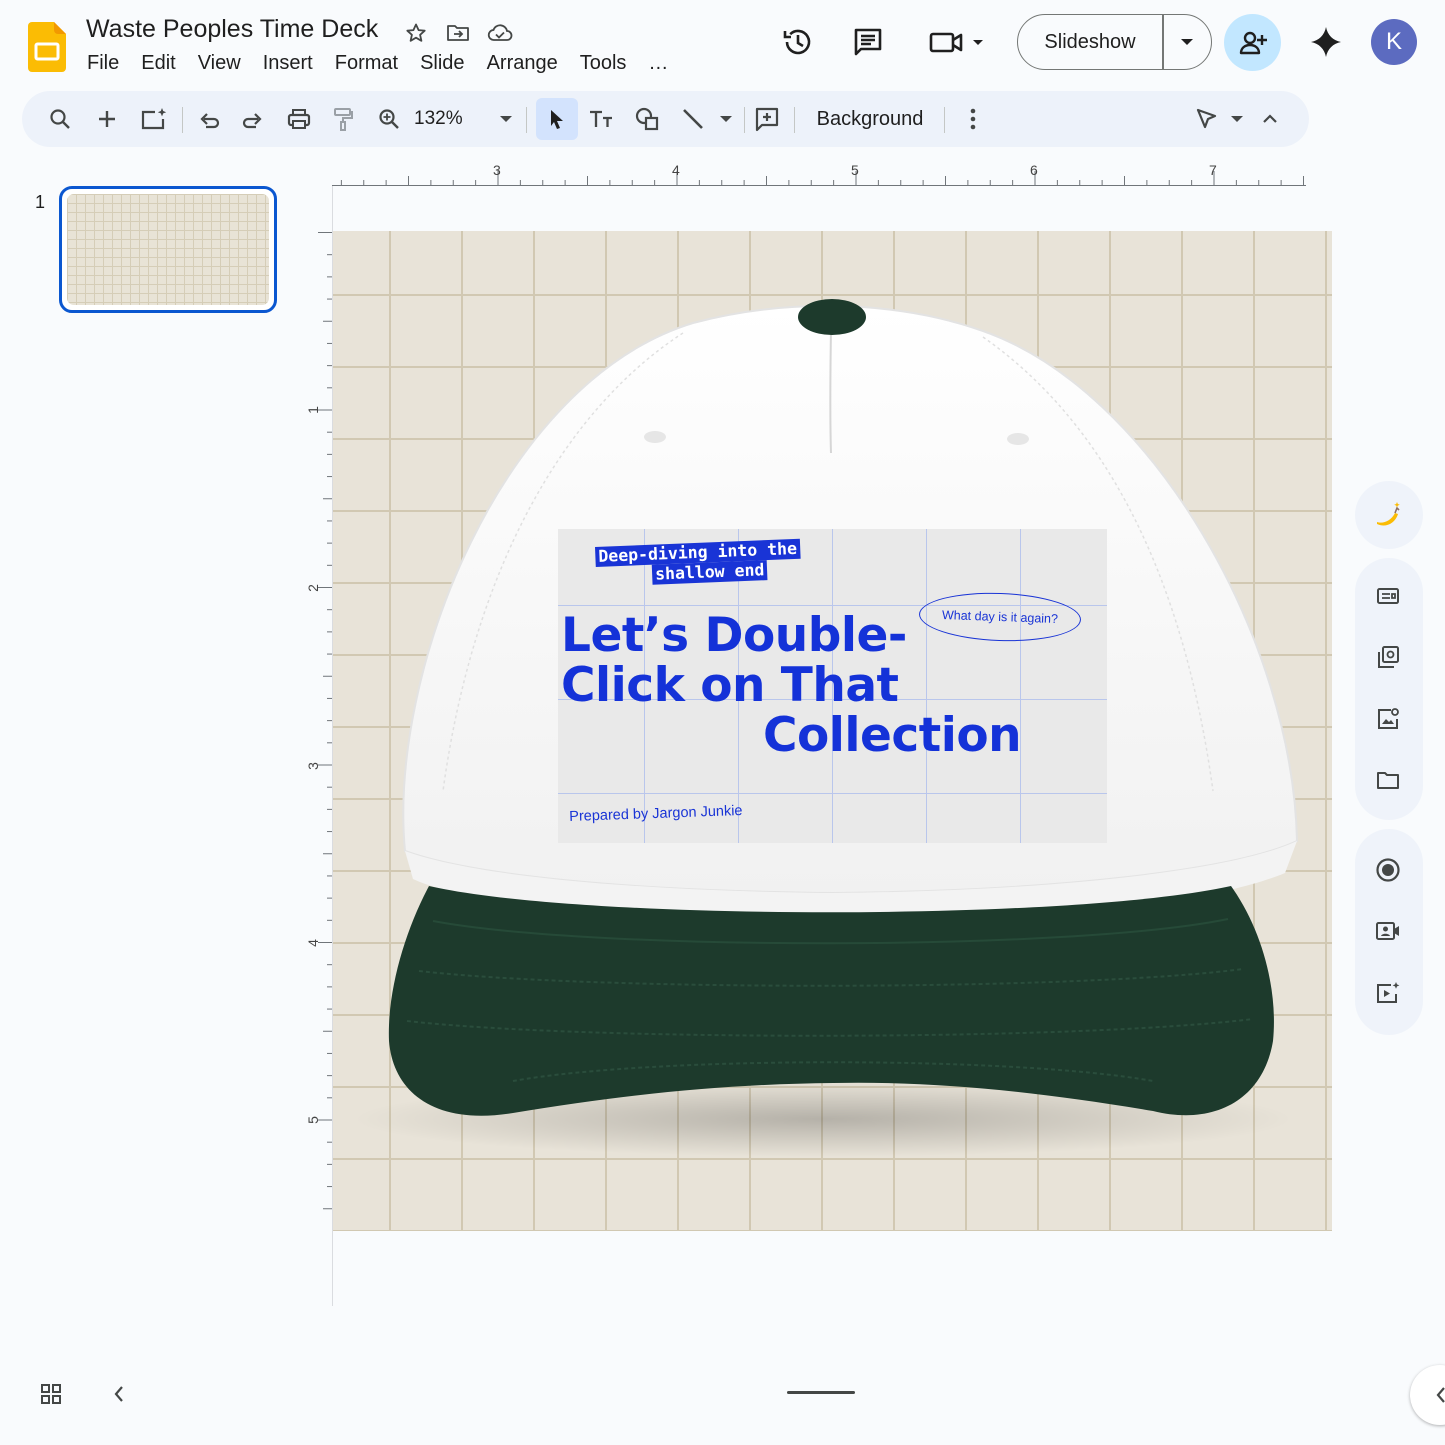 This screenshot has width=1445, height=1445. What do you see at coordinates (798, 42) in the screenshot?
I see `history-icon` at bounding box center [798, 42].